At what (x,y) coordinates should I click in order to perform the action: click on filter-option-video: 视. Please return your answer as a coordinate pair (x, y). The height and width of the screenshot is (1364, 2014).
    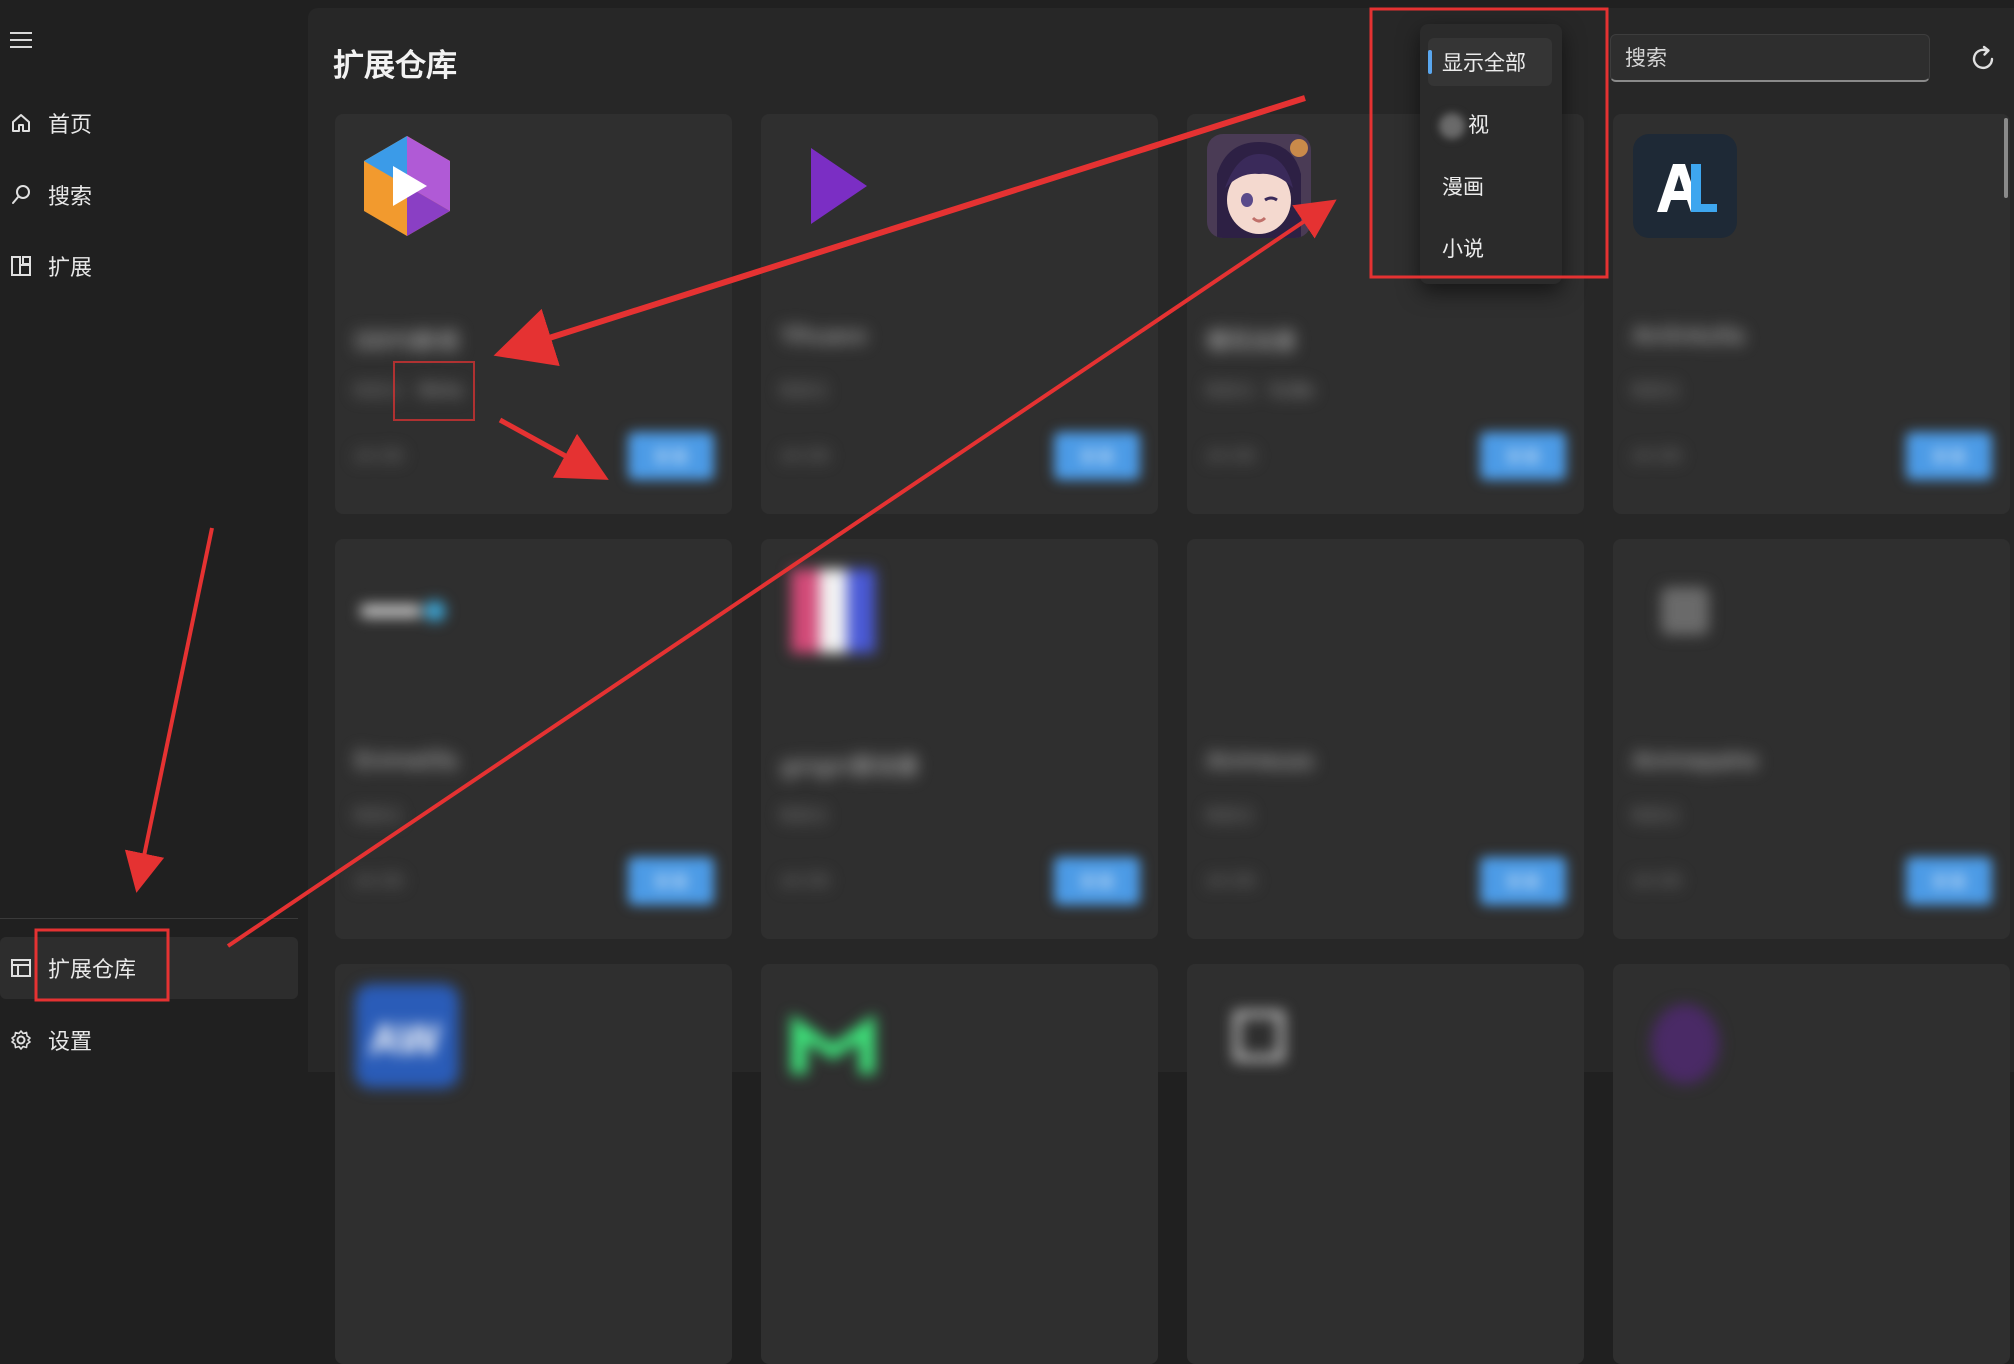
    Looking at the image, I should click on (1490, 124).